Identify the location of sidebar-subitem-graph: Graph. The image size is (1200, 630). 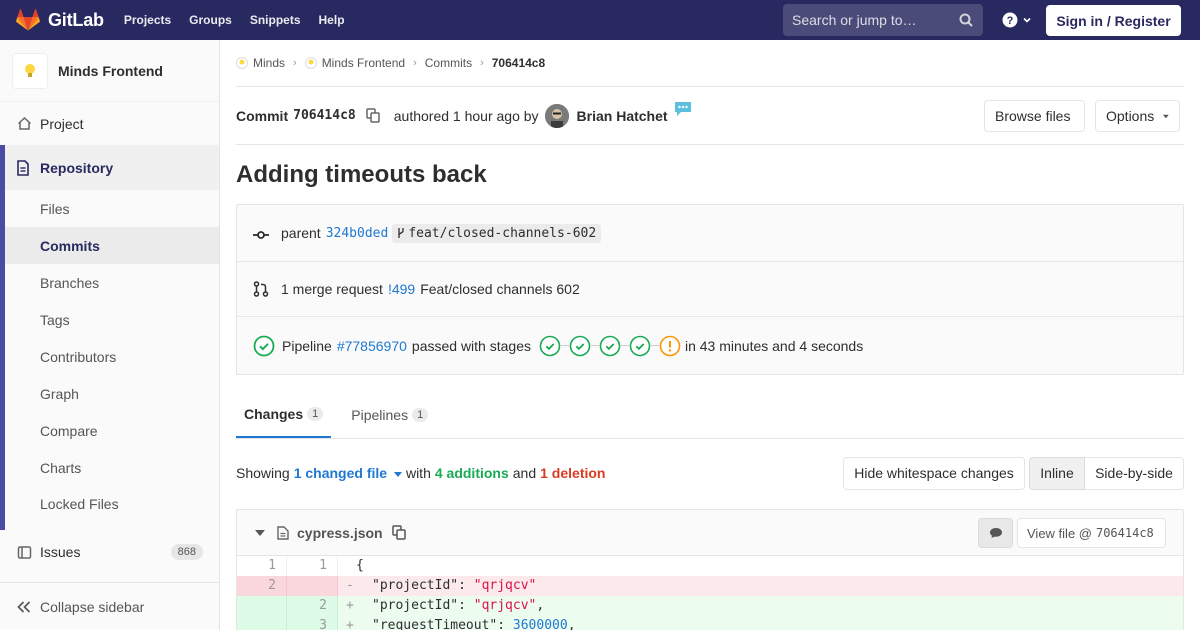
(109, 393).